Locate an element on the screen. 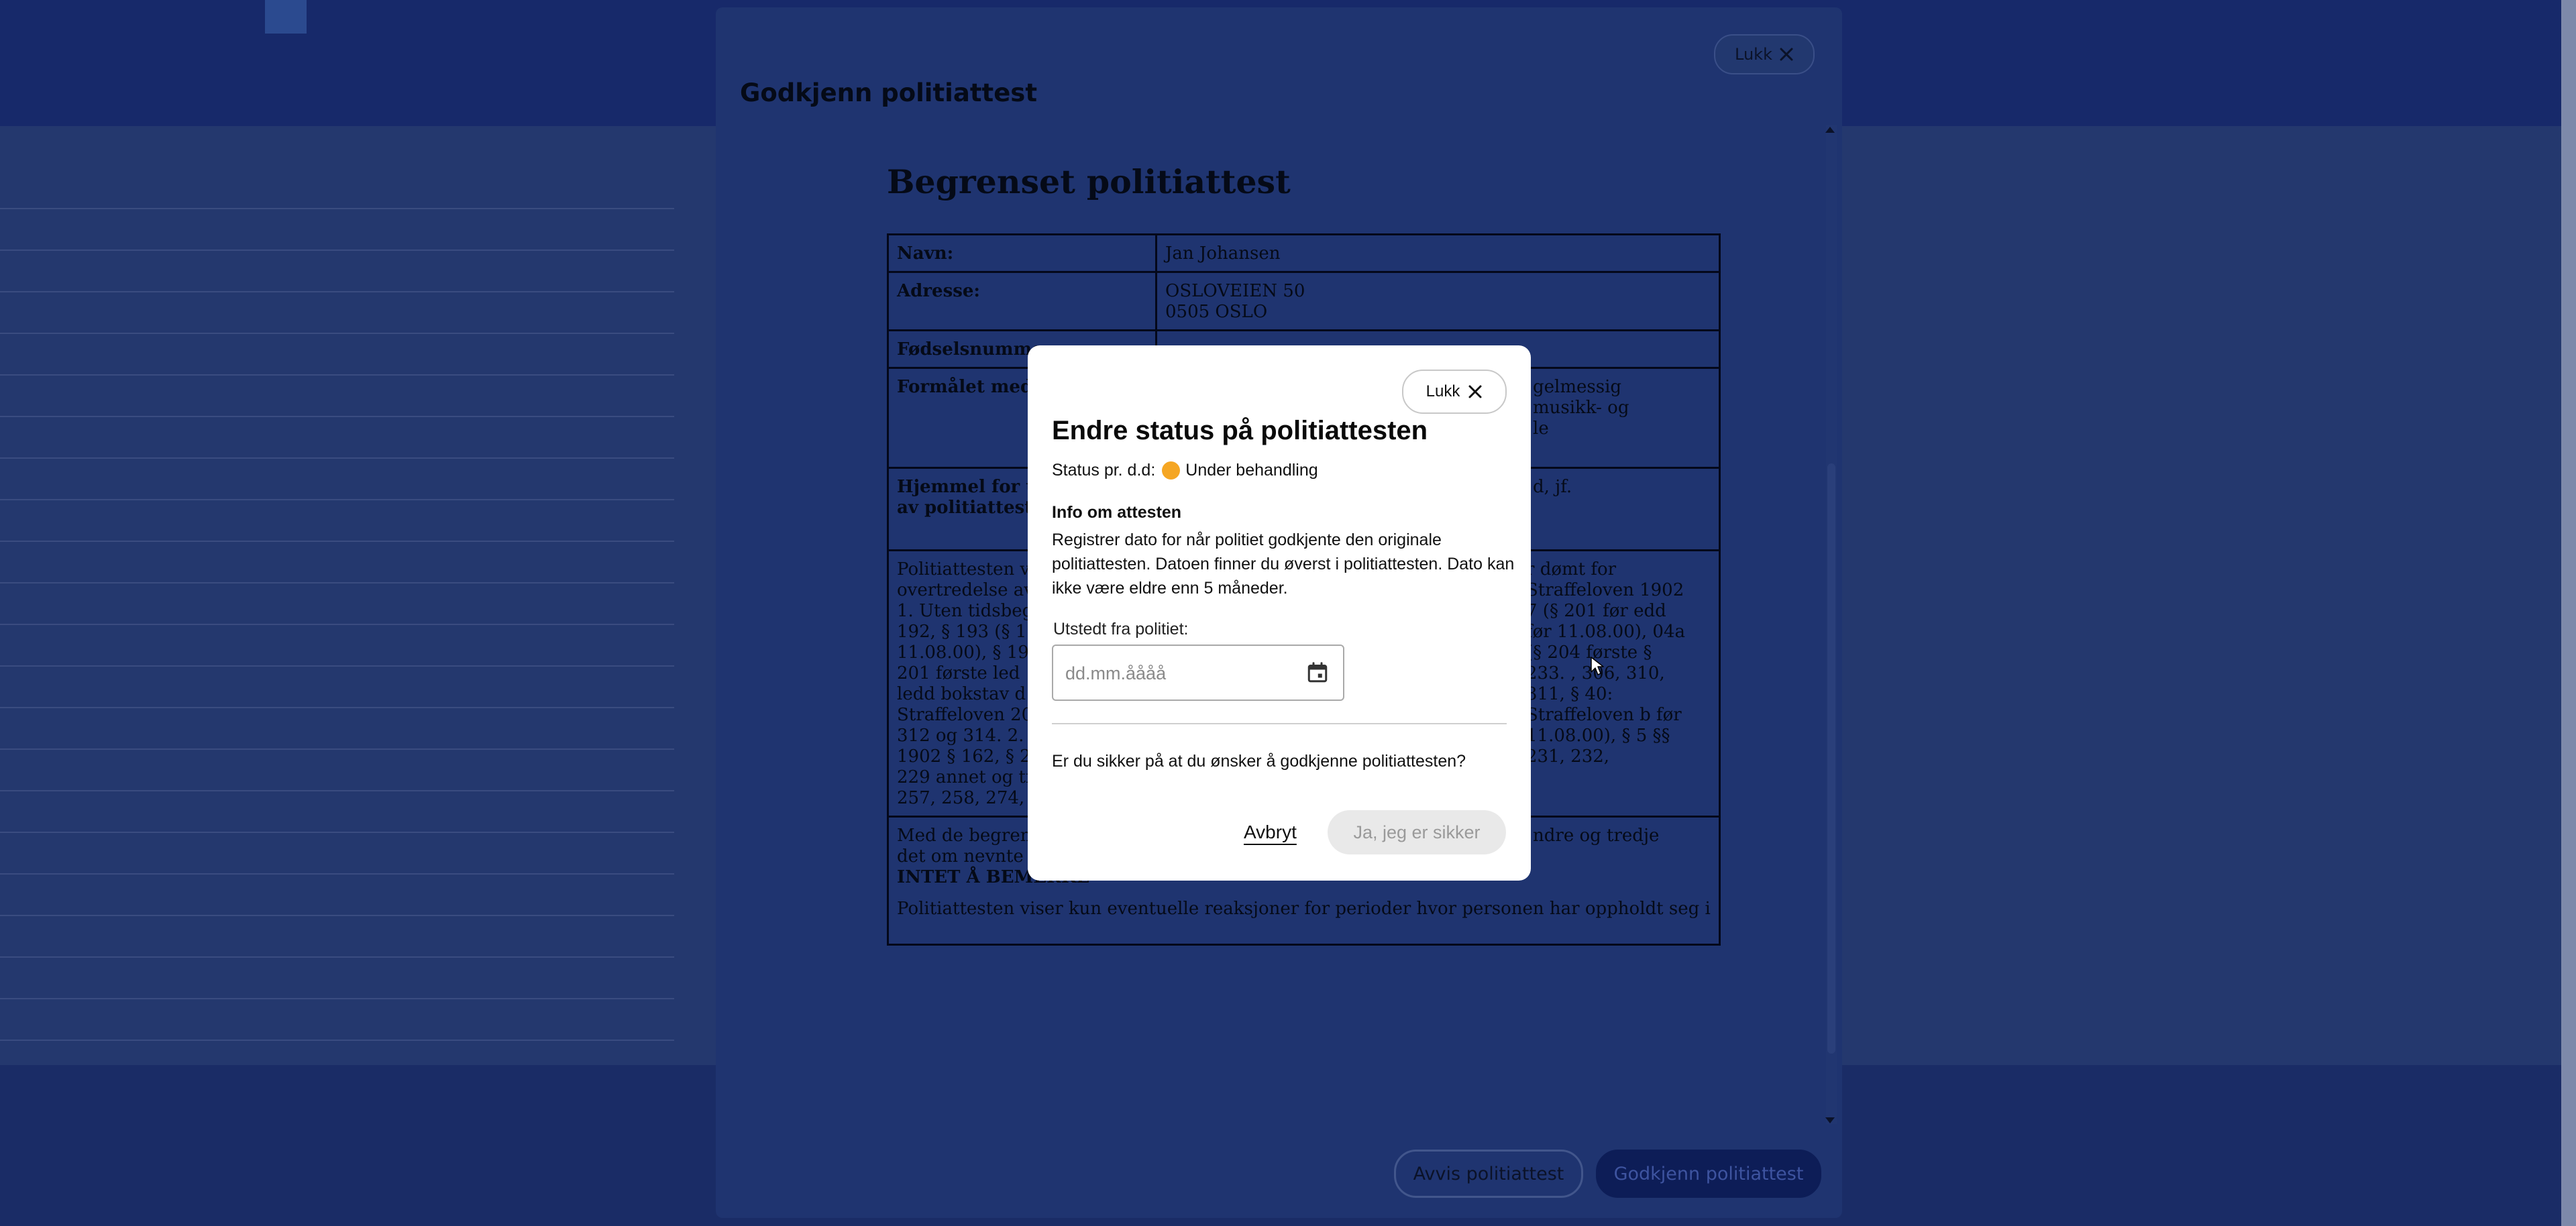 This screenshot has height=1226, width=2576. row-value-address: OSLOVEIEN 50 0505 OSLO is located at coordinates (1438, 301).